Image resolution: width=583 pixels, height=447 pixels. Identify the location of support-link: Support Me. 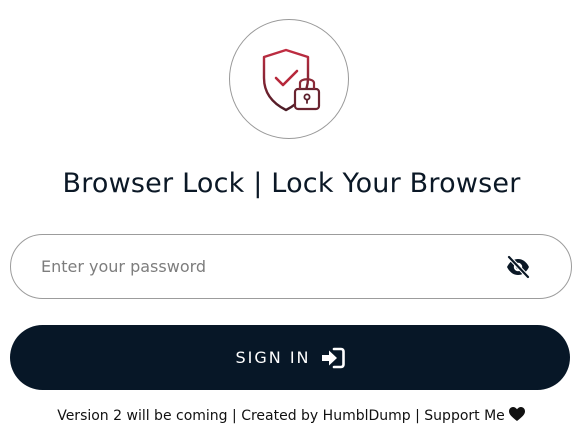
(464, 416).